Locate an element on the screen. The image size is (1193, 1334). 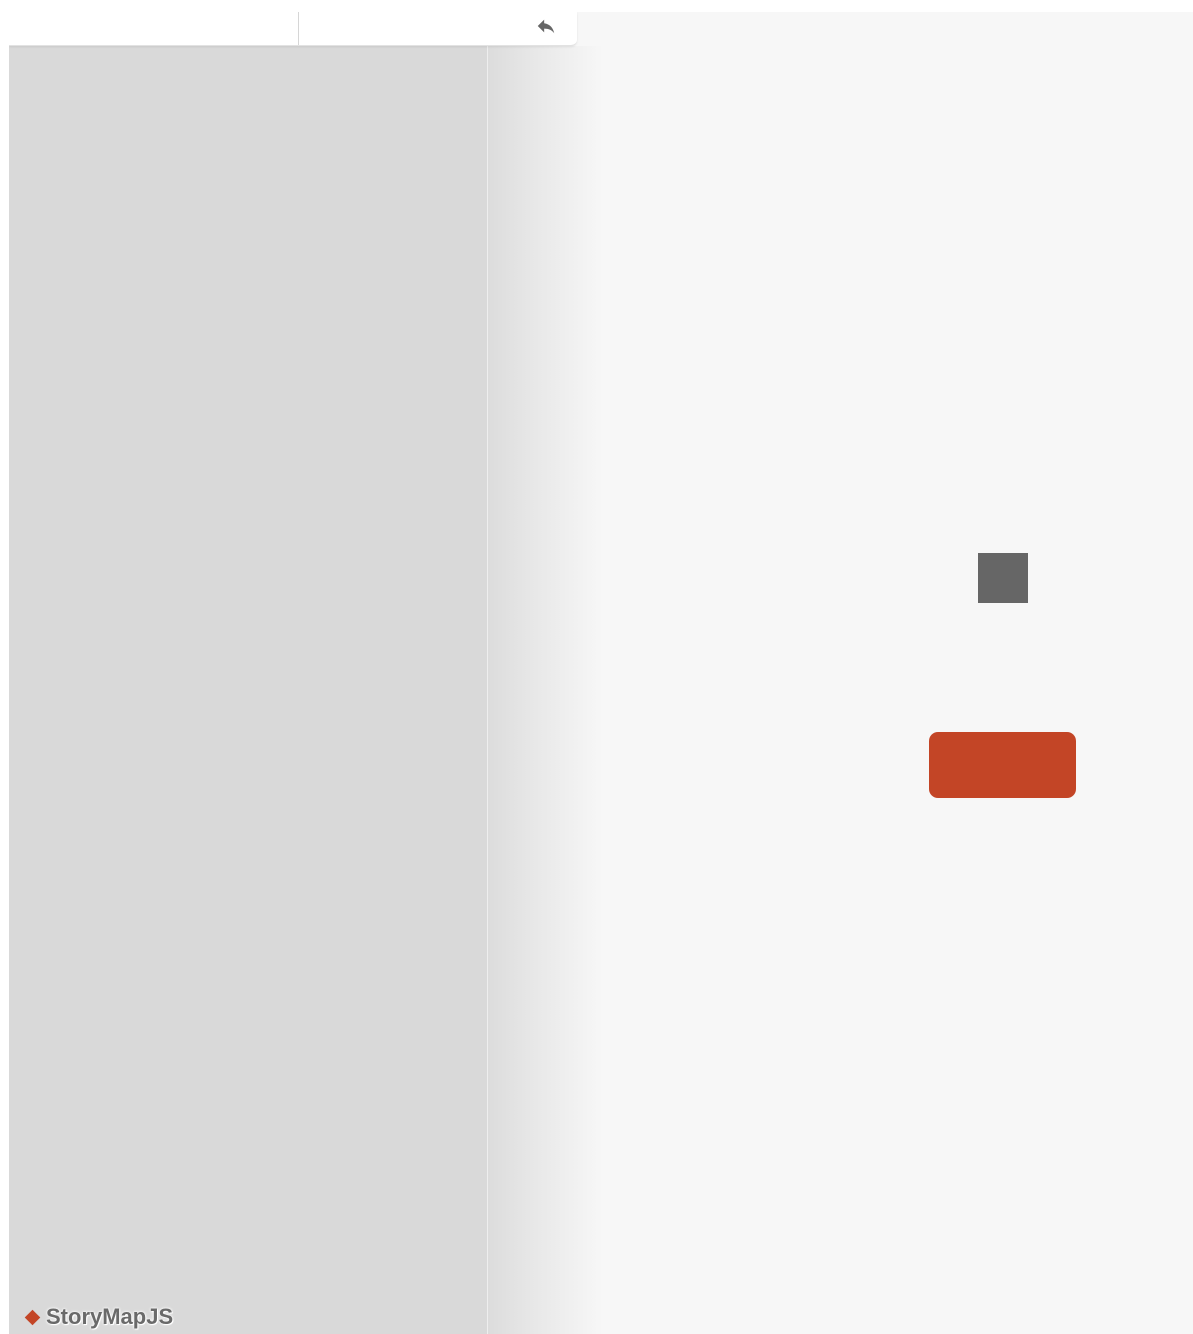
diamond-icon is located at coordinates (32, 1317).